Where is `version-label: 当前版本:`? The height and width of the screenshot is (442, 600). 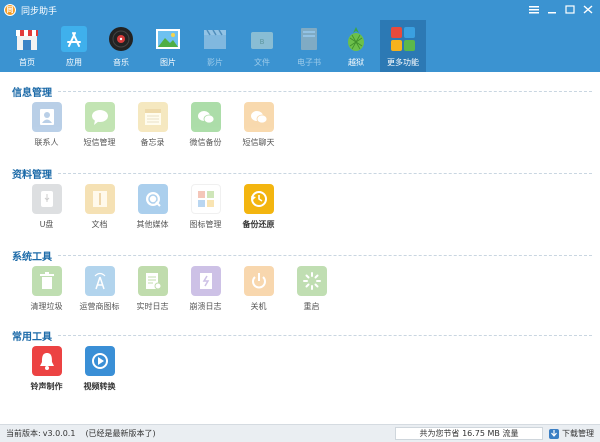 version-label: 当前版本: is located at coordinates (23, 433).